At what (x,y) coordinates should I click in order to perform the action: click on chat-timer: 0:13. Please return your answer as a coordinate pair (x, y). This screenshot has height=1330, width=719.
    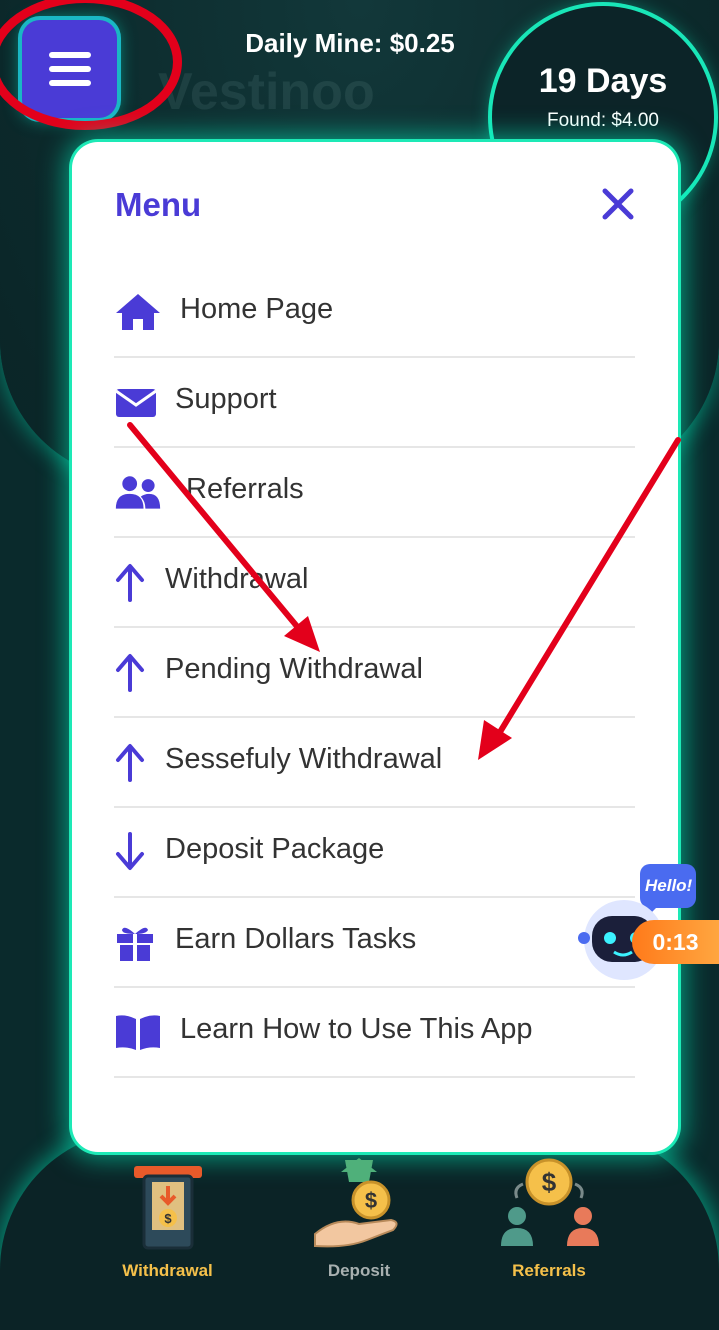
    Looking at the image, I should click on (675, 942).